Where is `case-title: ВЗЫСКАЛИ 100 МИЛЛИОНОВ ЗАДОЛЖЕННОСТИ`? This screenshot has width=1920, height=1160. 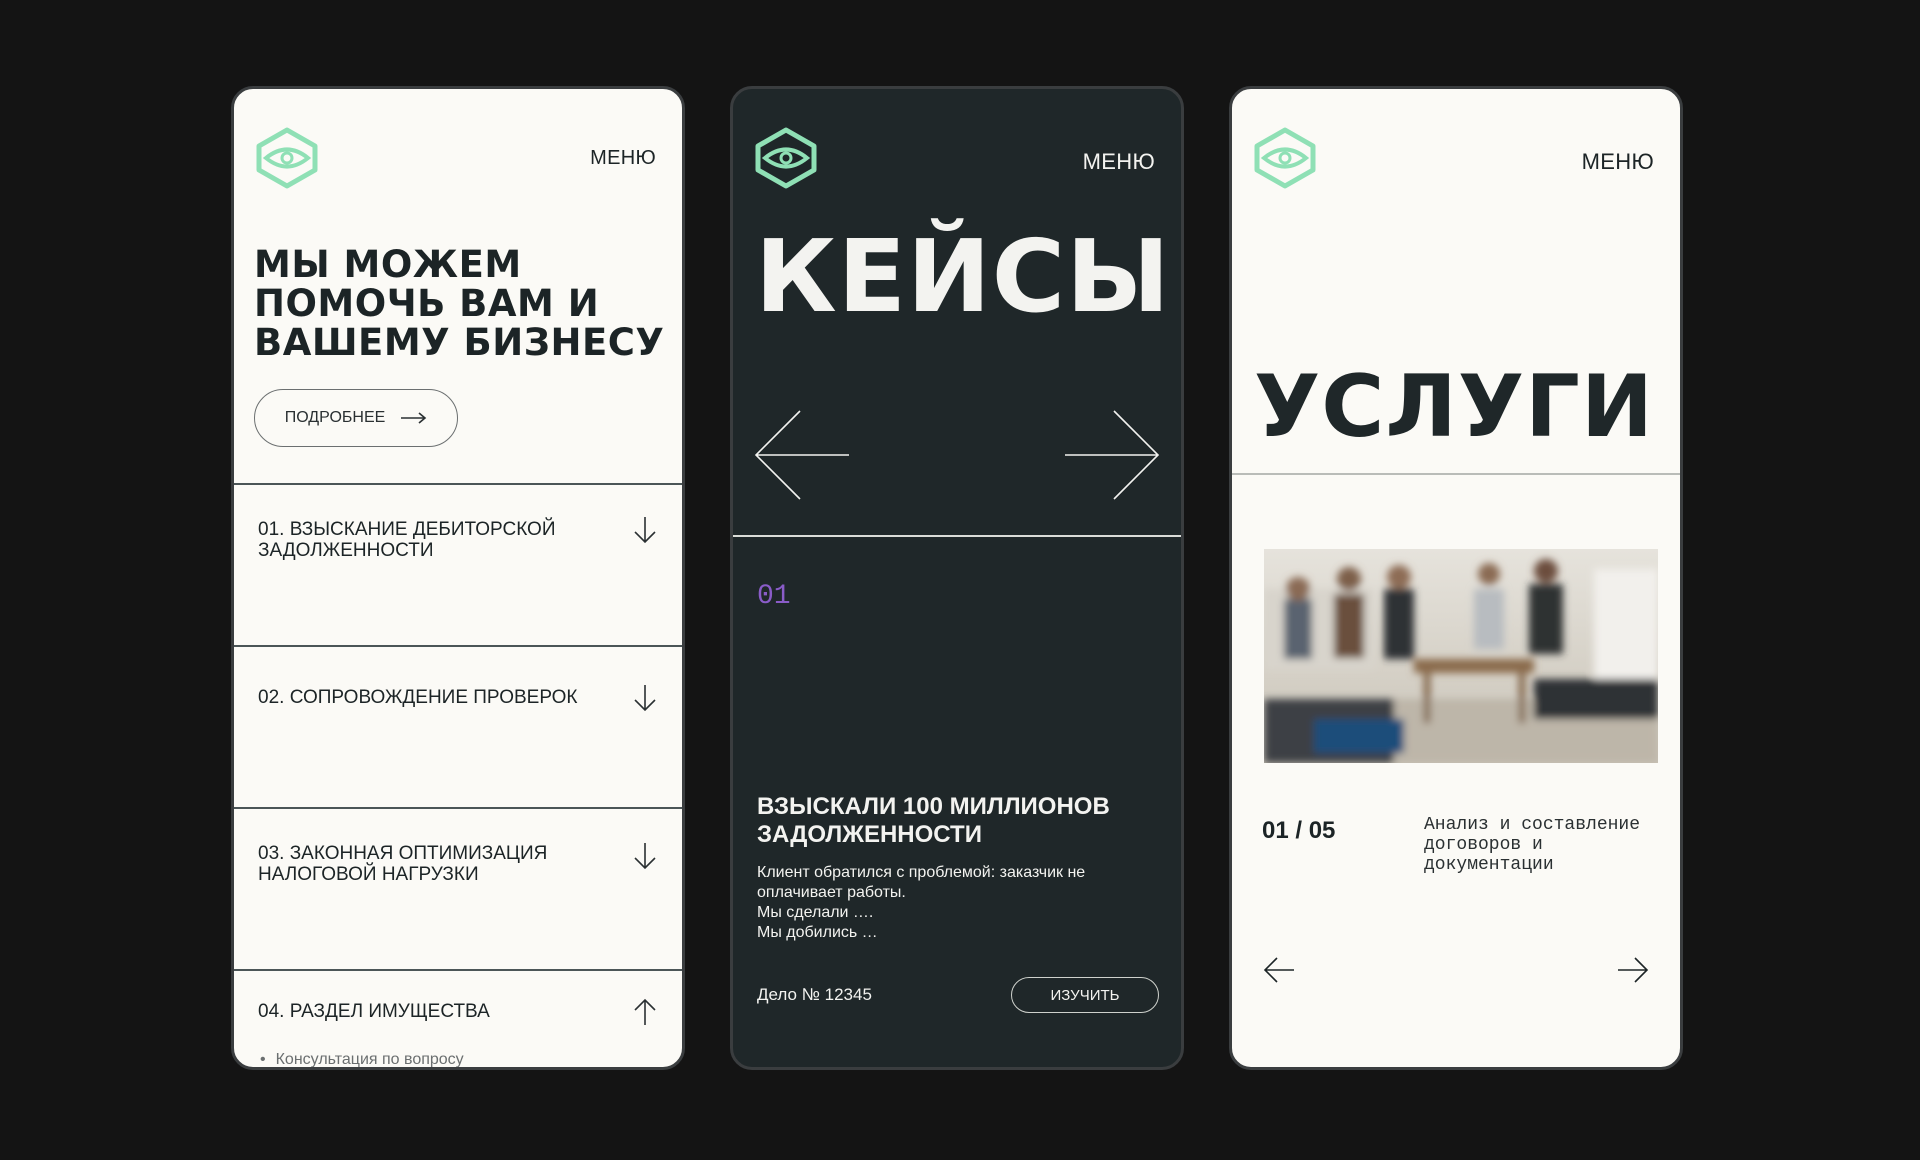
case-title: ВЗЫСКАЛИ 100 МИЛЛИОНОВ ЗАДОЛЖЕННОСТИ is located at coordinates (957, 821).